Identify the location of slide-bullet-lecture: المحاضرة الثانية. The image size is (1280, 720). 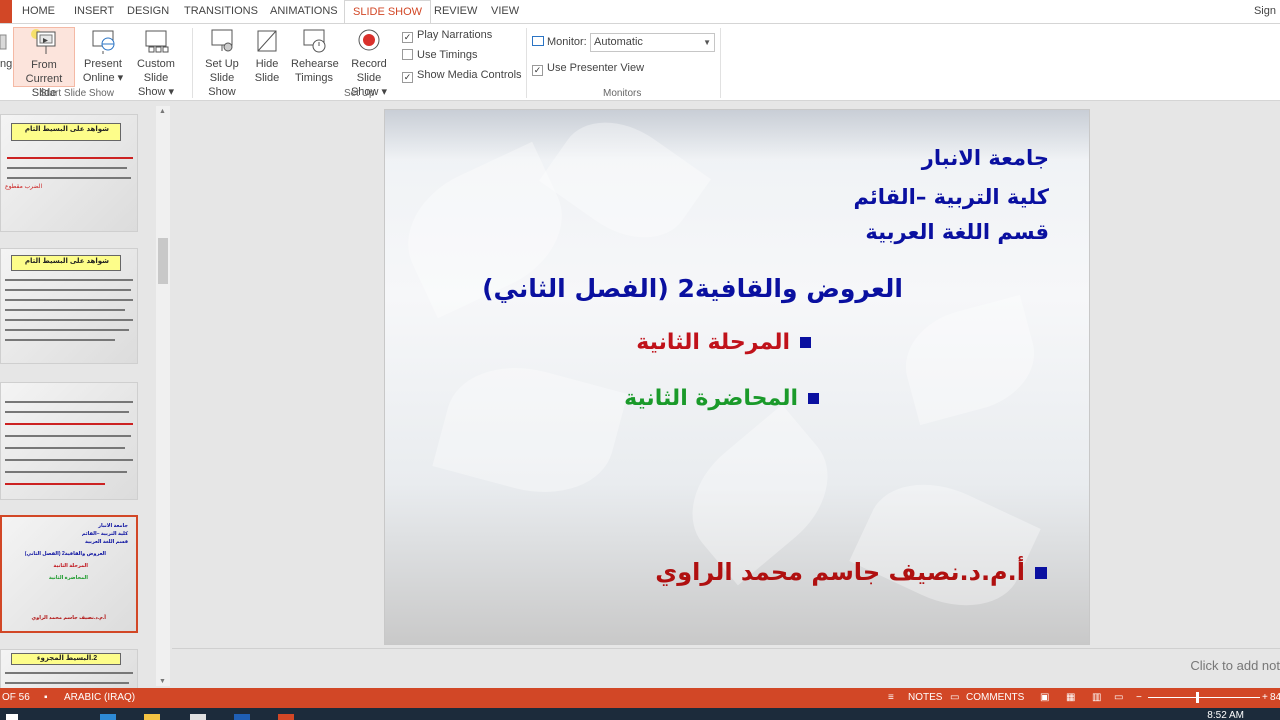
(721, 398).